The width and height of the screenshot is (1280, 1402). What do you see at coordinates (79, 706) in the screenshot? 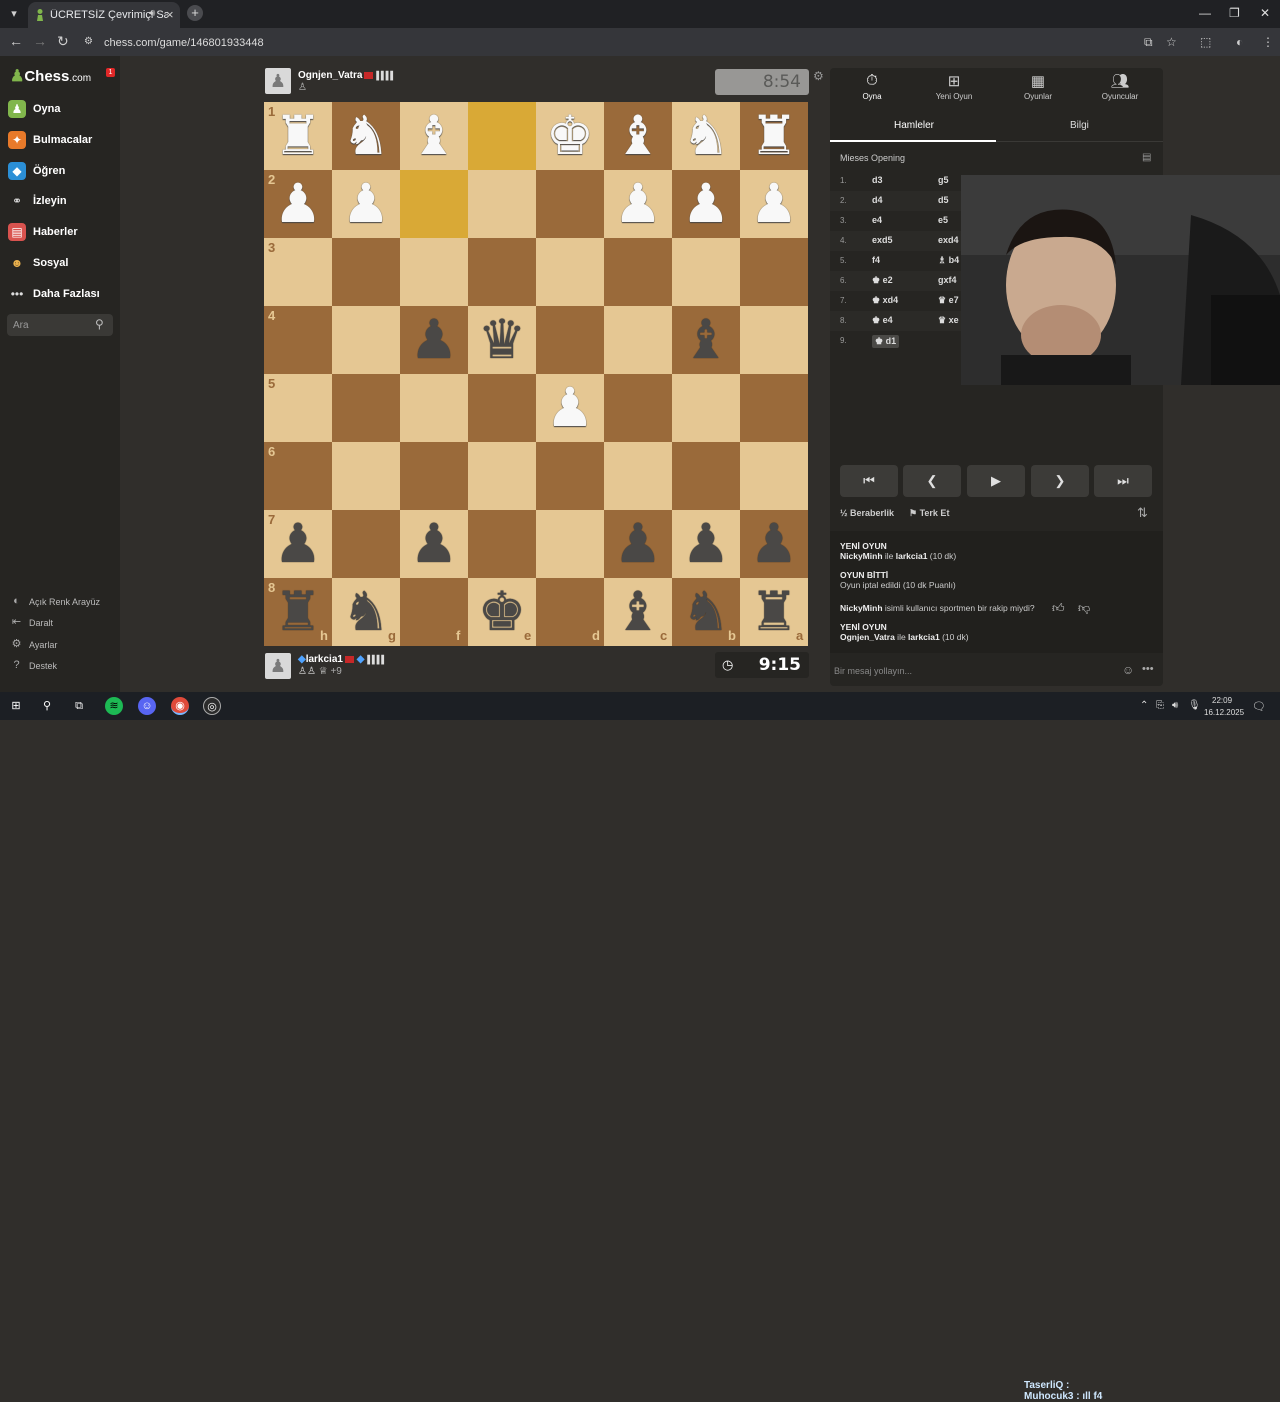
I see `task-view-icon: ⧉` at bounding box center [79, 706].